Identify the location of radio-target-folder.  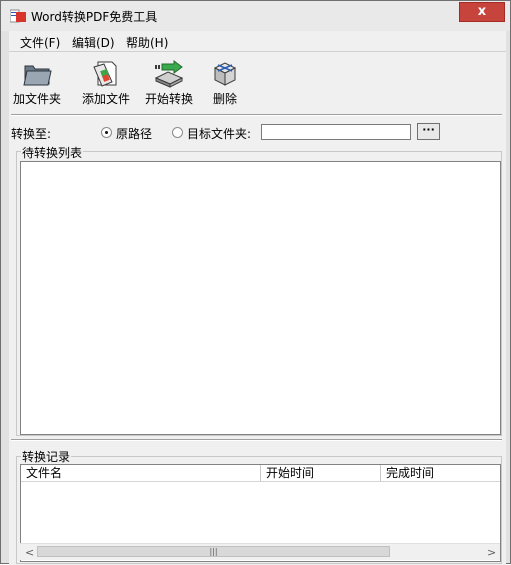
(177, 132).